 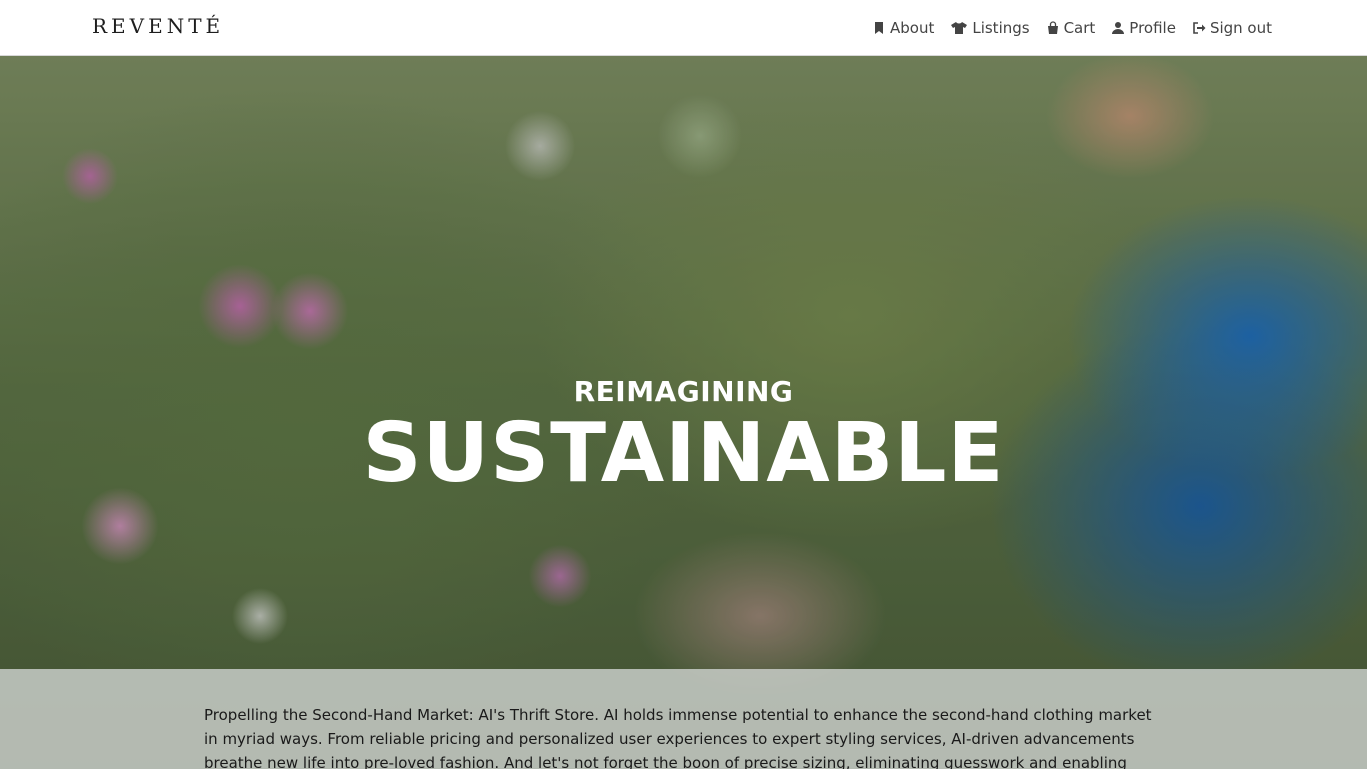 What do you see at coordinates (1199, 28) in the screenshot?
I see `sign-out-icon` at bounding box center [1199, 28].